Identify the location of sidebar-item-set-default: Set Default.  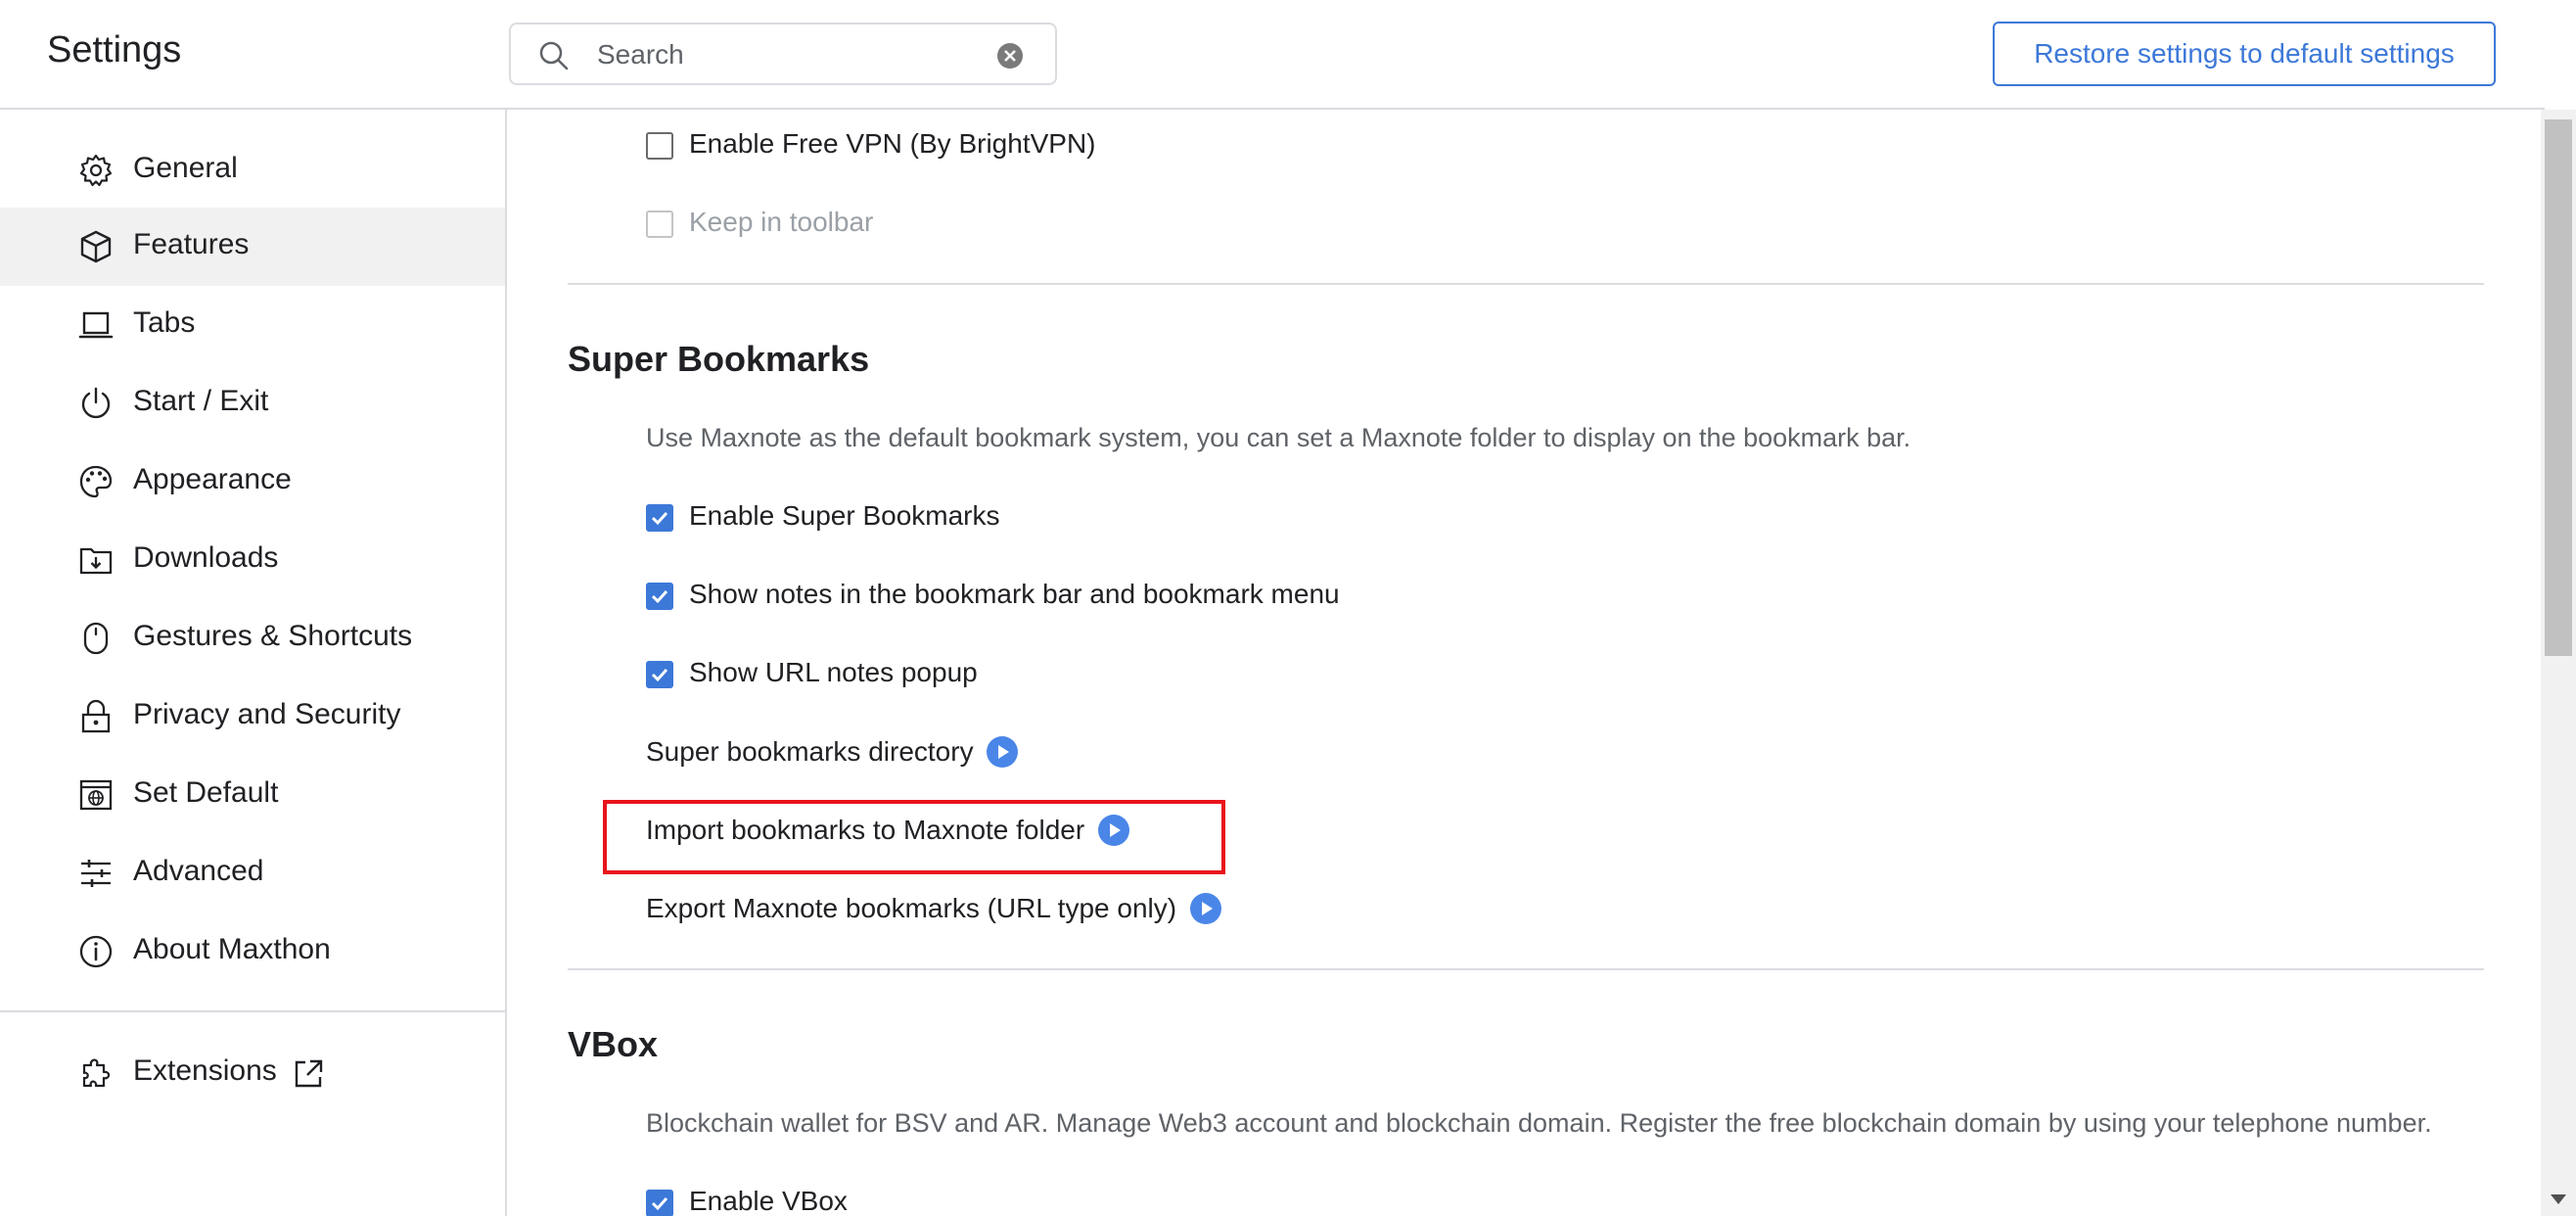
(252, 795).